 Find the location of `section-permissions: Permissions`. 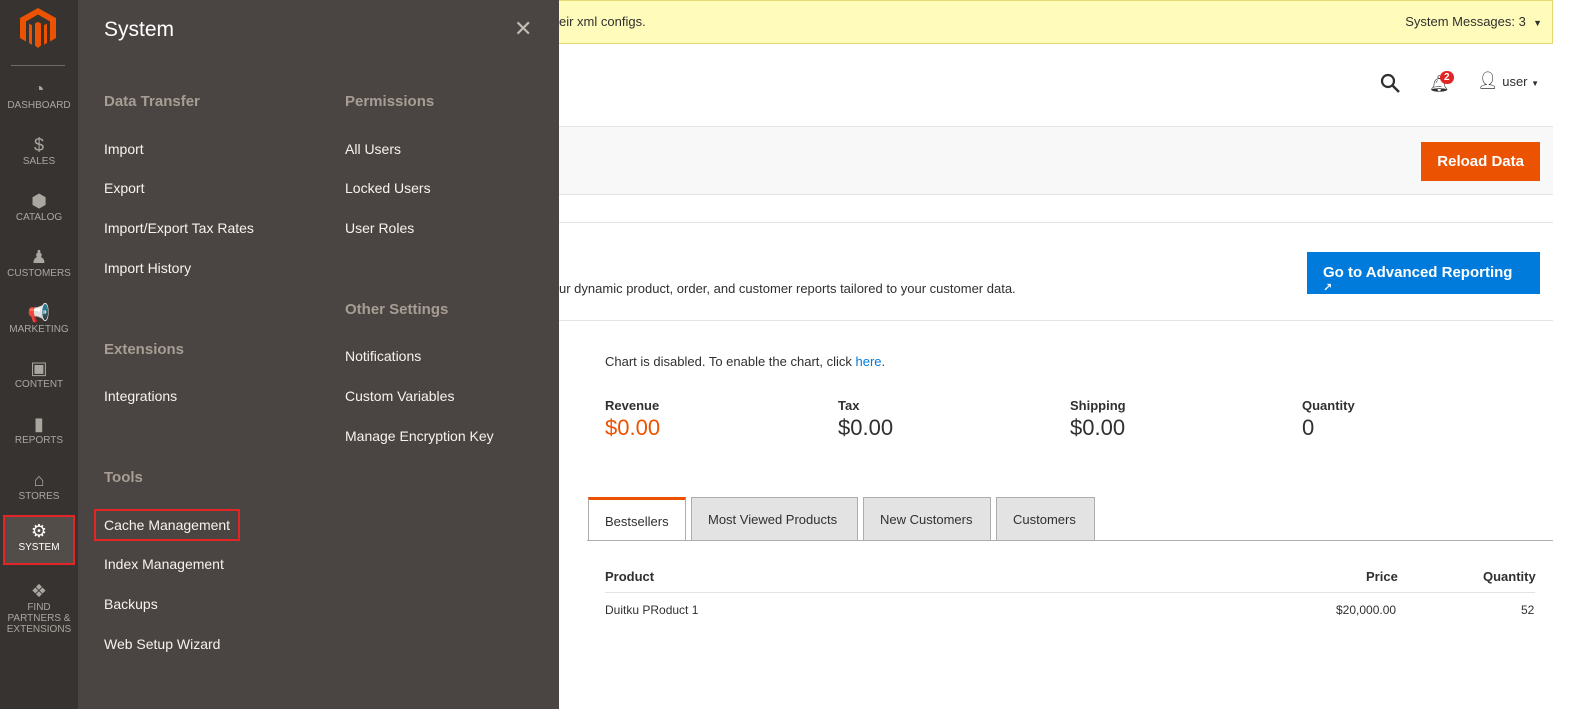

section-permissions: Permissions is located at coordinates (390, 101).